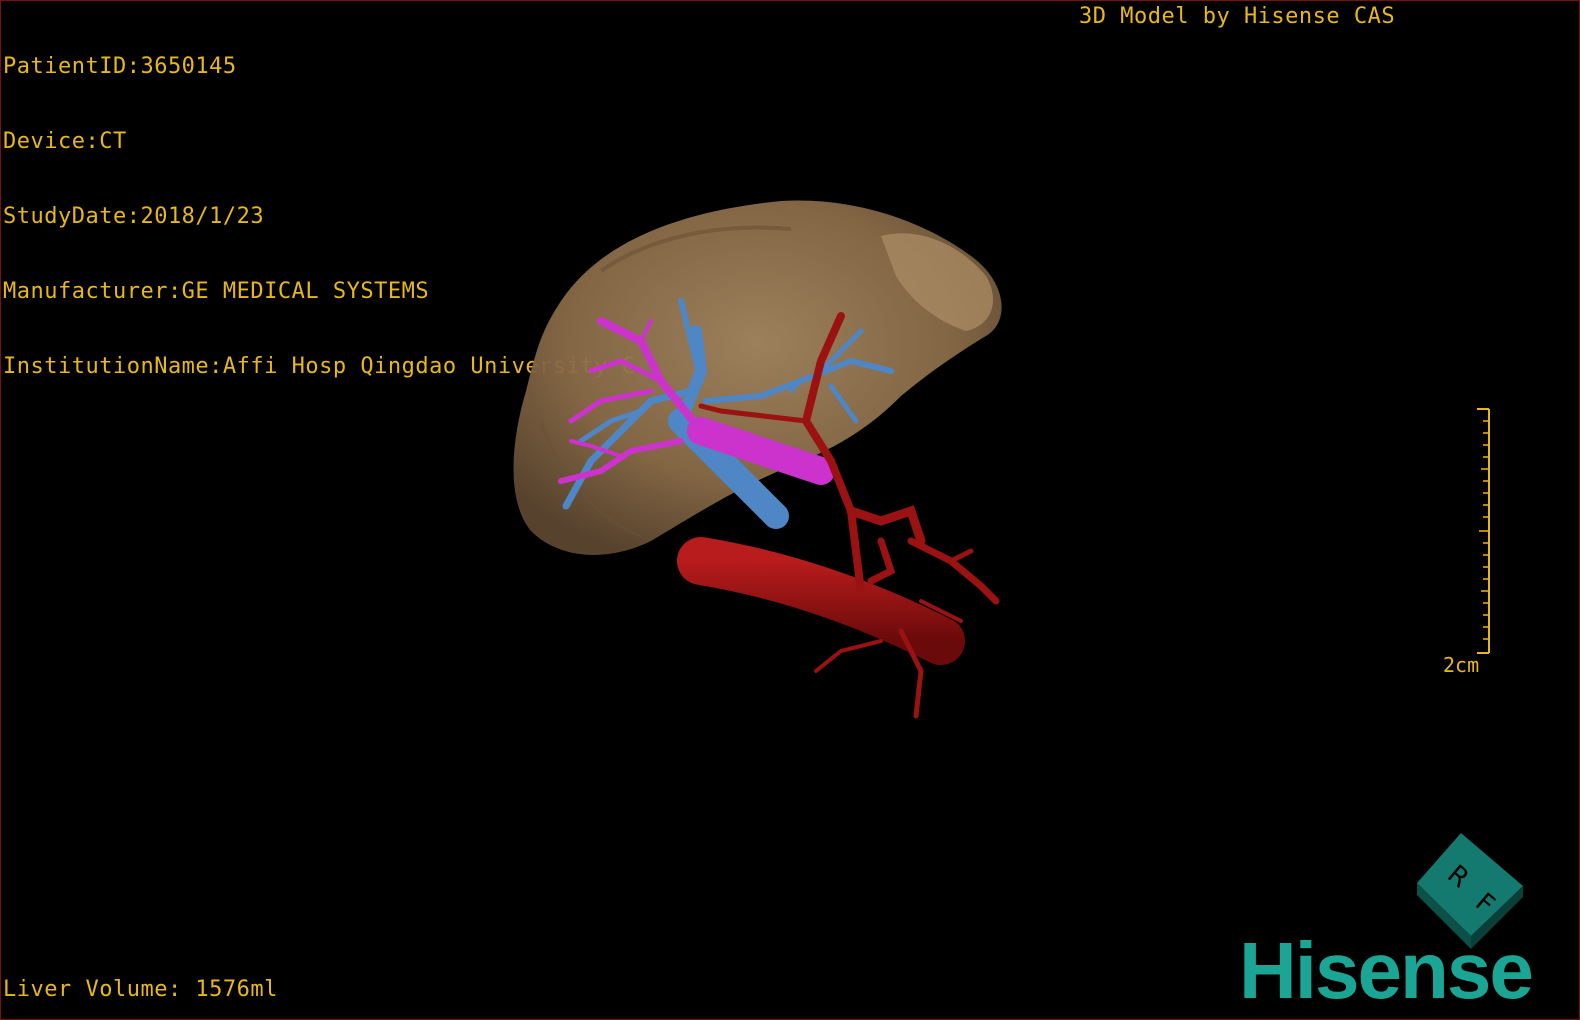 This screenshot has height=1020, width=1580. I want to click on scale-label: 2cm, so click(1461, 665).